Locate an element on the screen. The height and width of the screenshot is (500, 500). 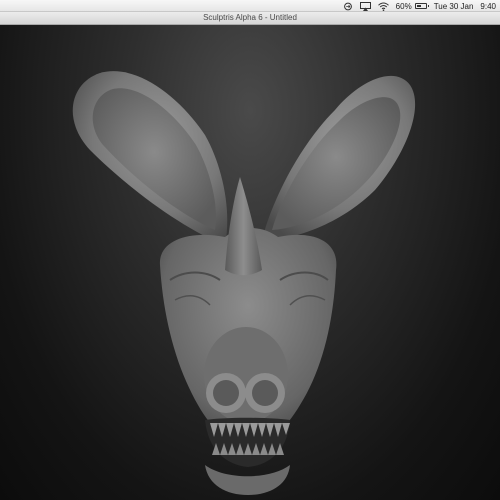
battery-level-fill is located at coordinates (419, 6).